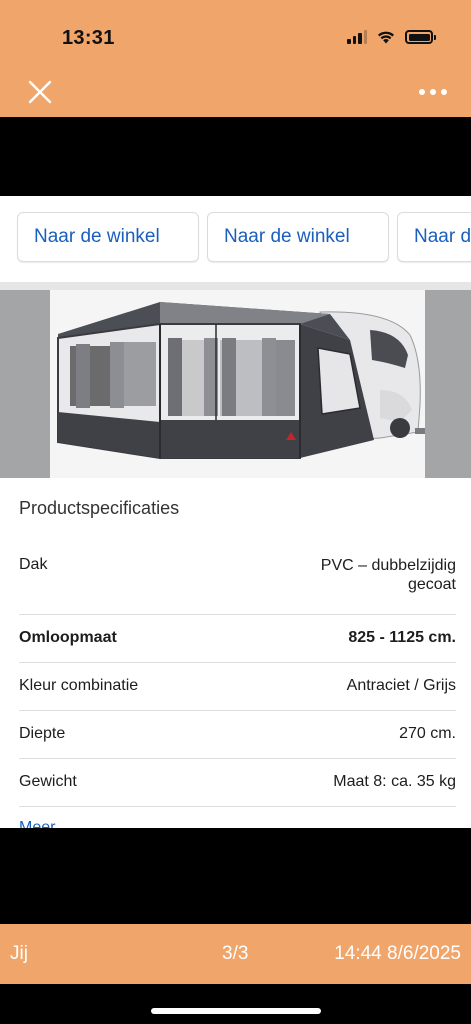 Image resolution: width=471 pixels, height=1024 pixels. What do you see at coordinates (433, 92) in the screenshot?
I see `more-options-button` at bounding box center [433, 92].